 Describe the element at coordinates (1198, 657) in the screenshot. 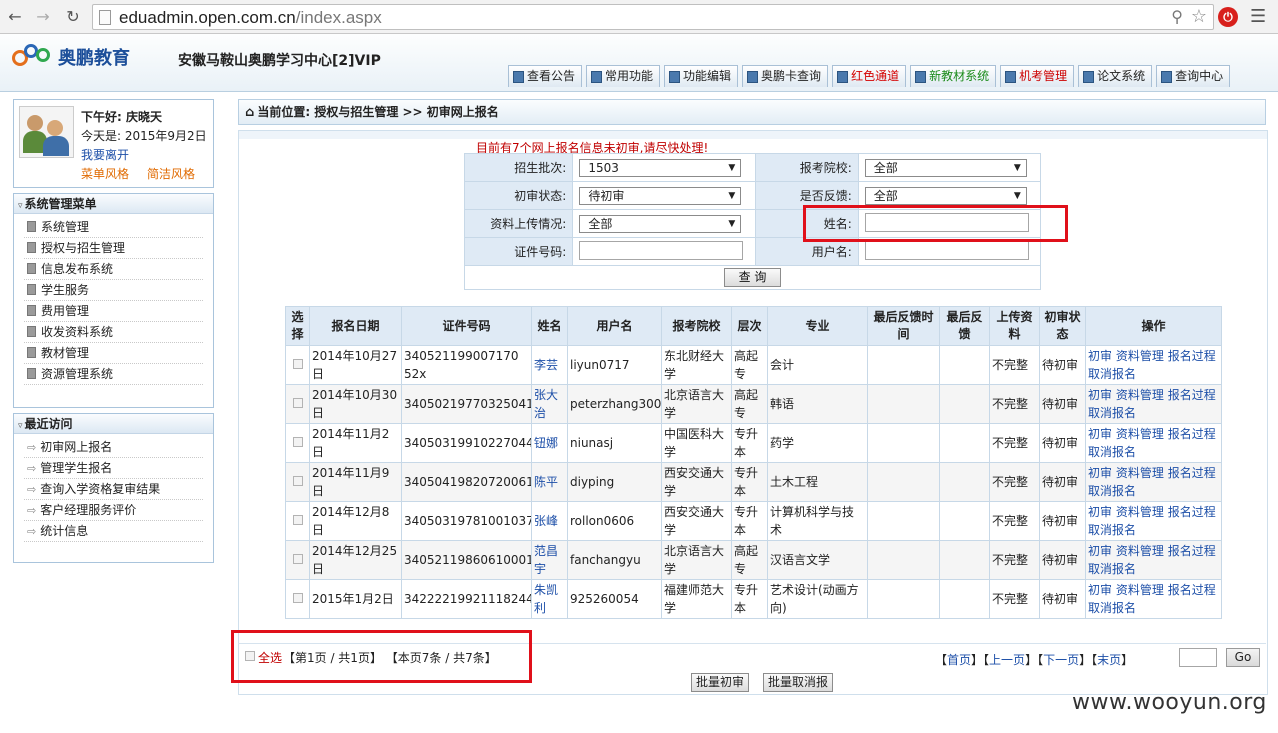

I see `goto-page-input` at that location.